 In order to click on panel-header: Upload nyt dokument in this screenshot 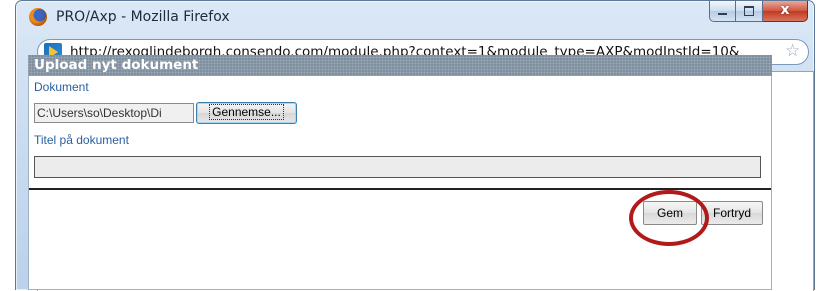, I will do `click(400, 65)`.